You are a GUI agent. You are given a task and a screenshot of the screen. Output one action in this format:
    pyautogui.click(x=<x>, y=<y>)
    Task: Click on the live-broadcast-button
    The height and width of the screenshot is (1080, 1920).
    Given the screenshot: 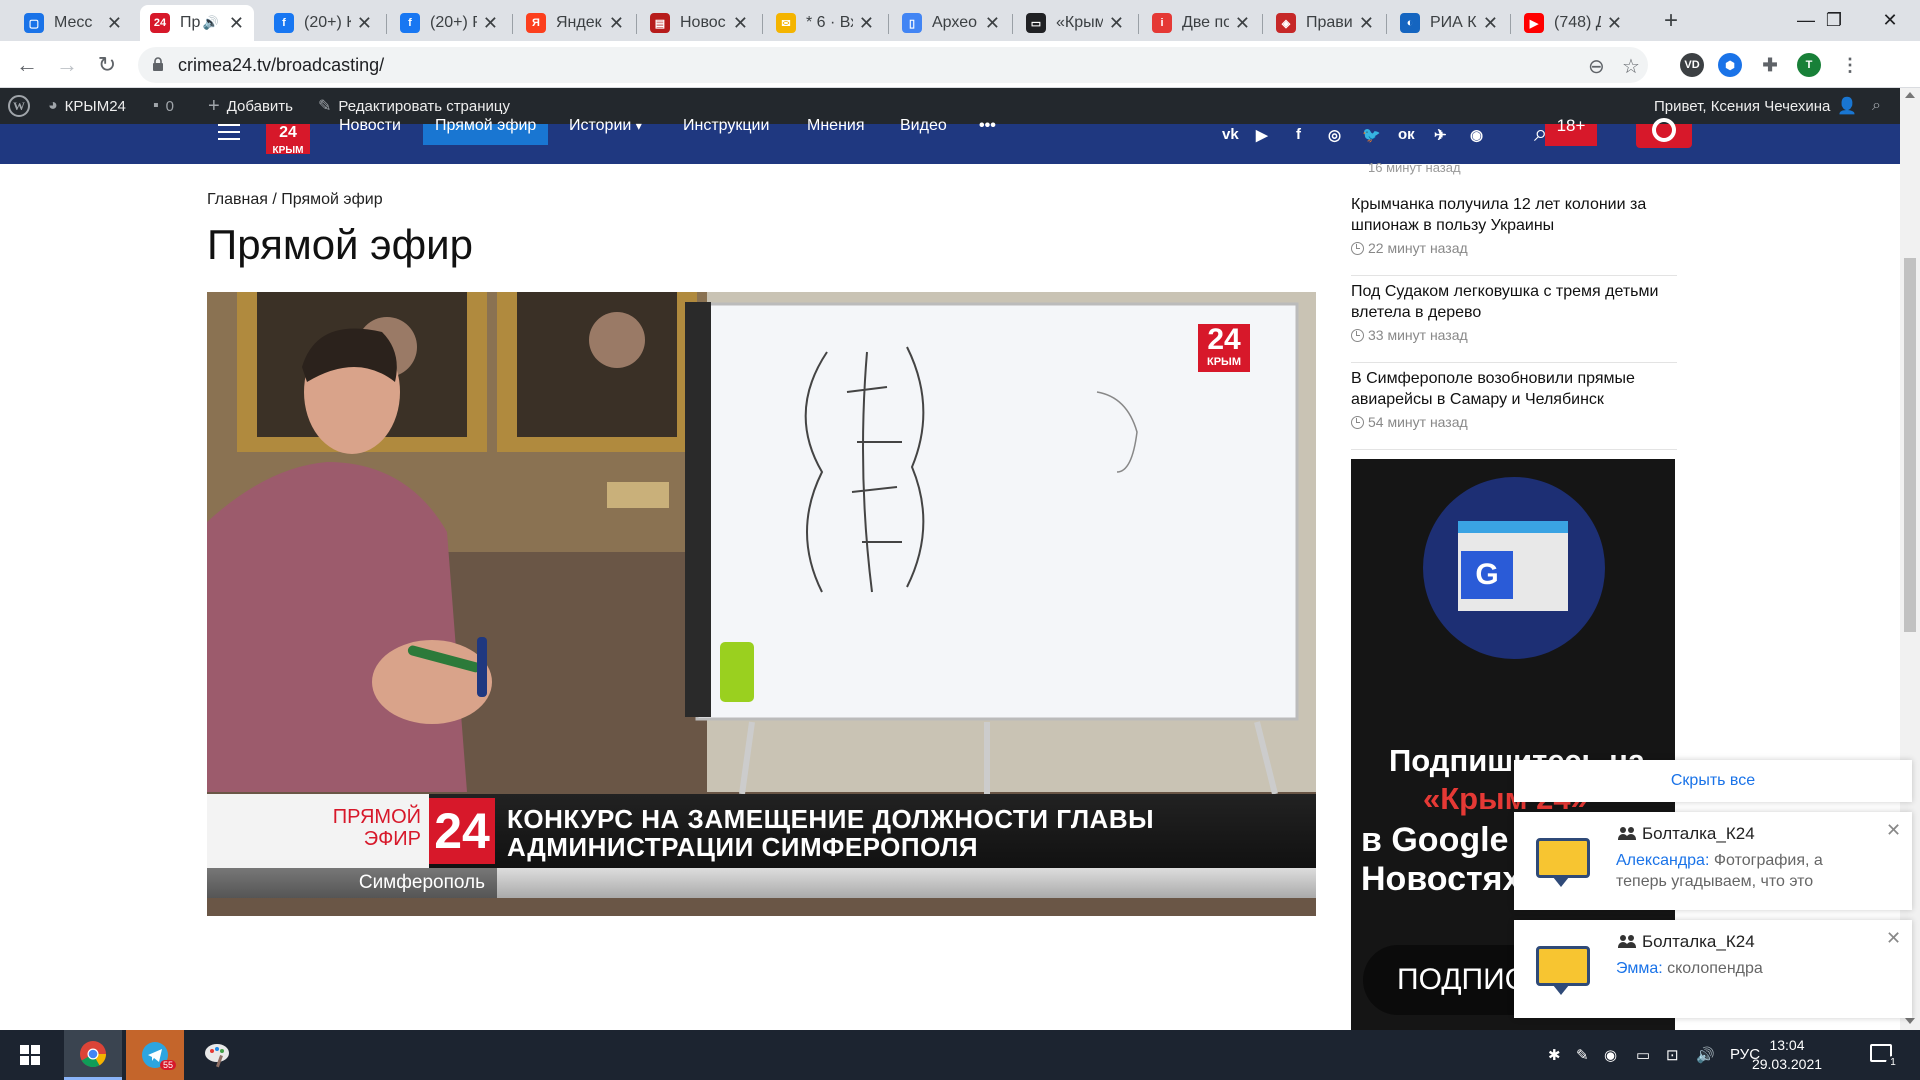 What is the action you would take?
    pyautogui.click(x=1664, y=133)
    